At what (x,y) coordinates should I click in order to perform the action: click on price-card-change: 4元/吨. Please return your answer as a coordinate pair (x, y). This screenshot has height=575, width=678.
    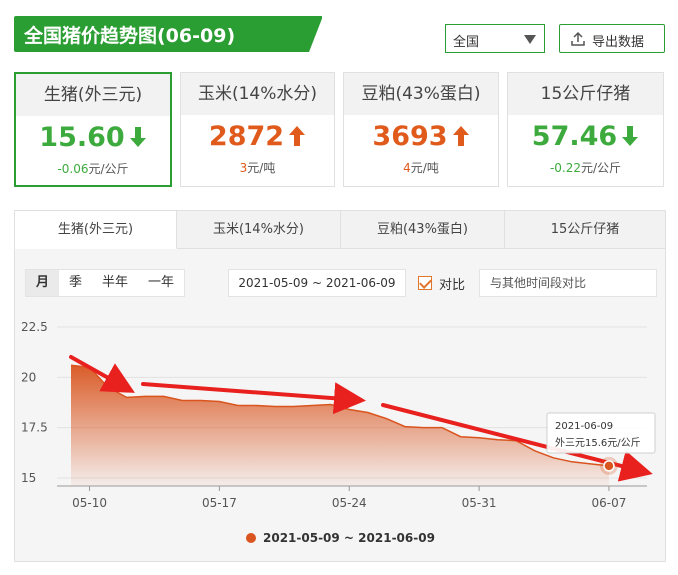
    Looking at the image, I should click on (421, 168).